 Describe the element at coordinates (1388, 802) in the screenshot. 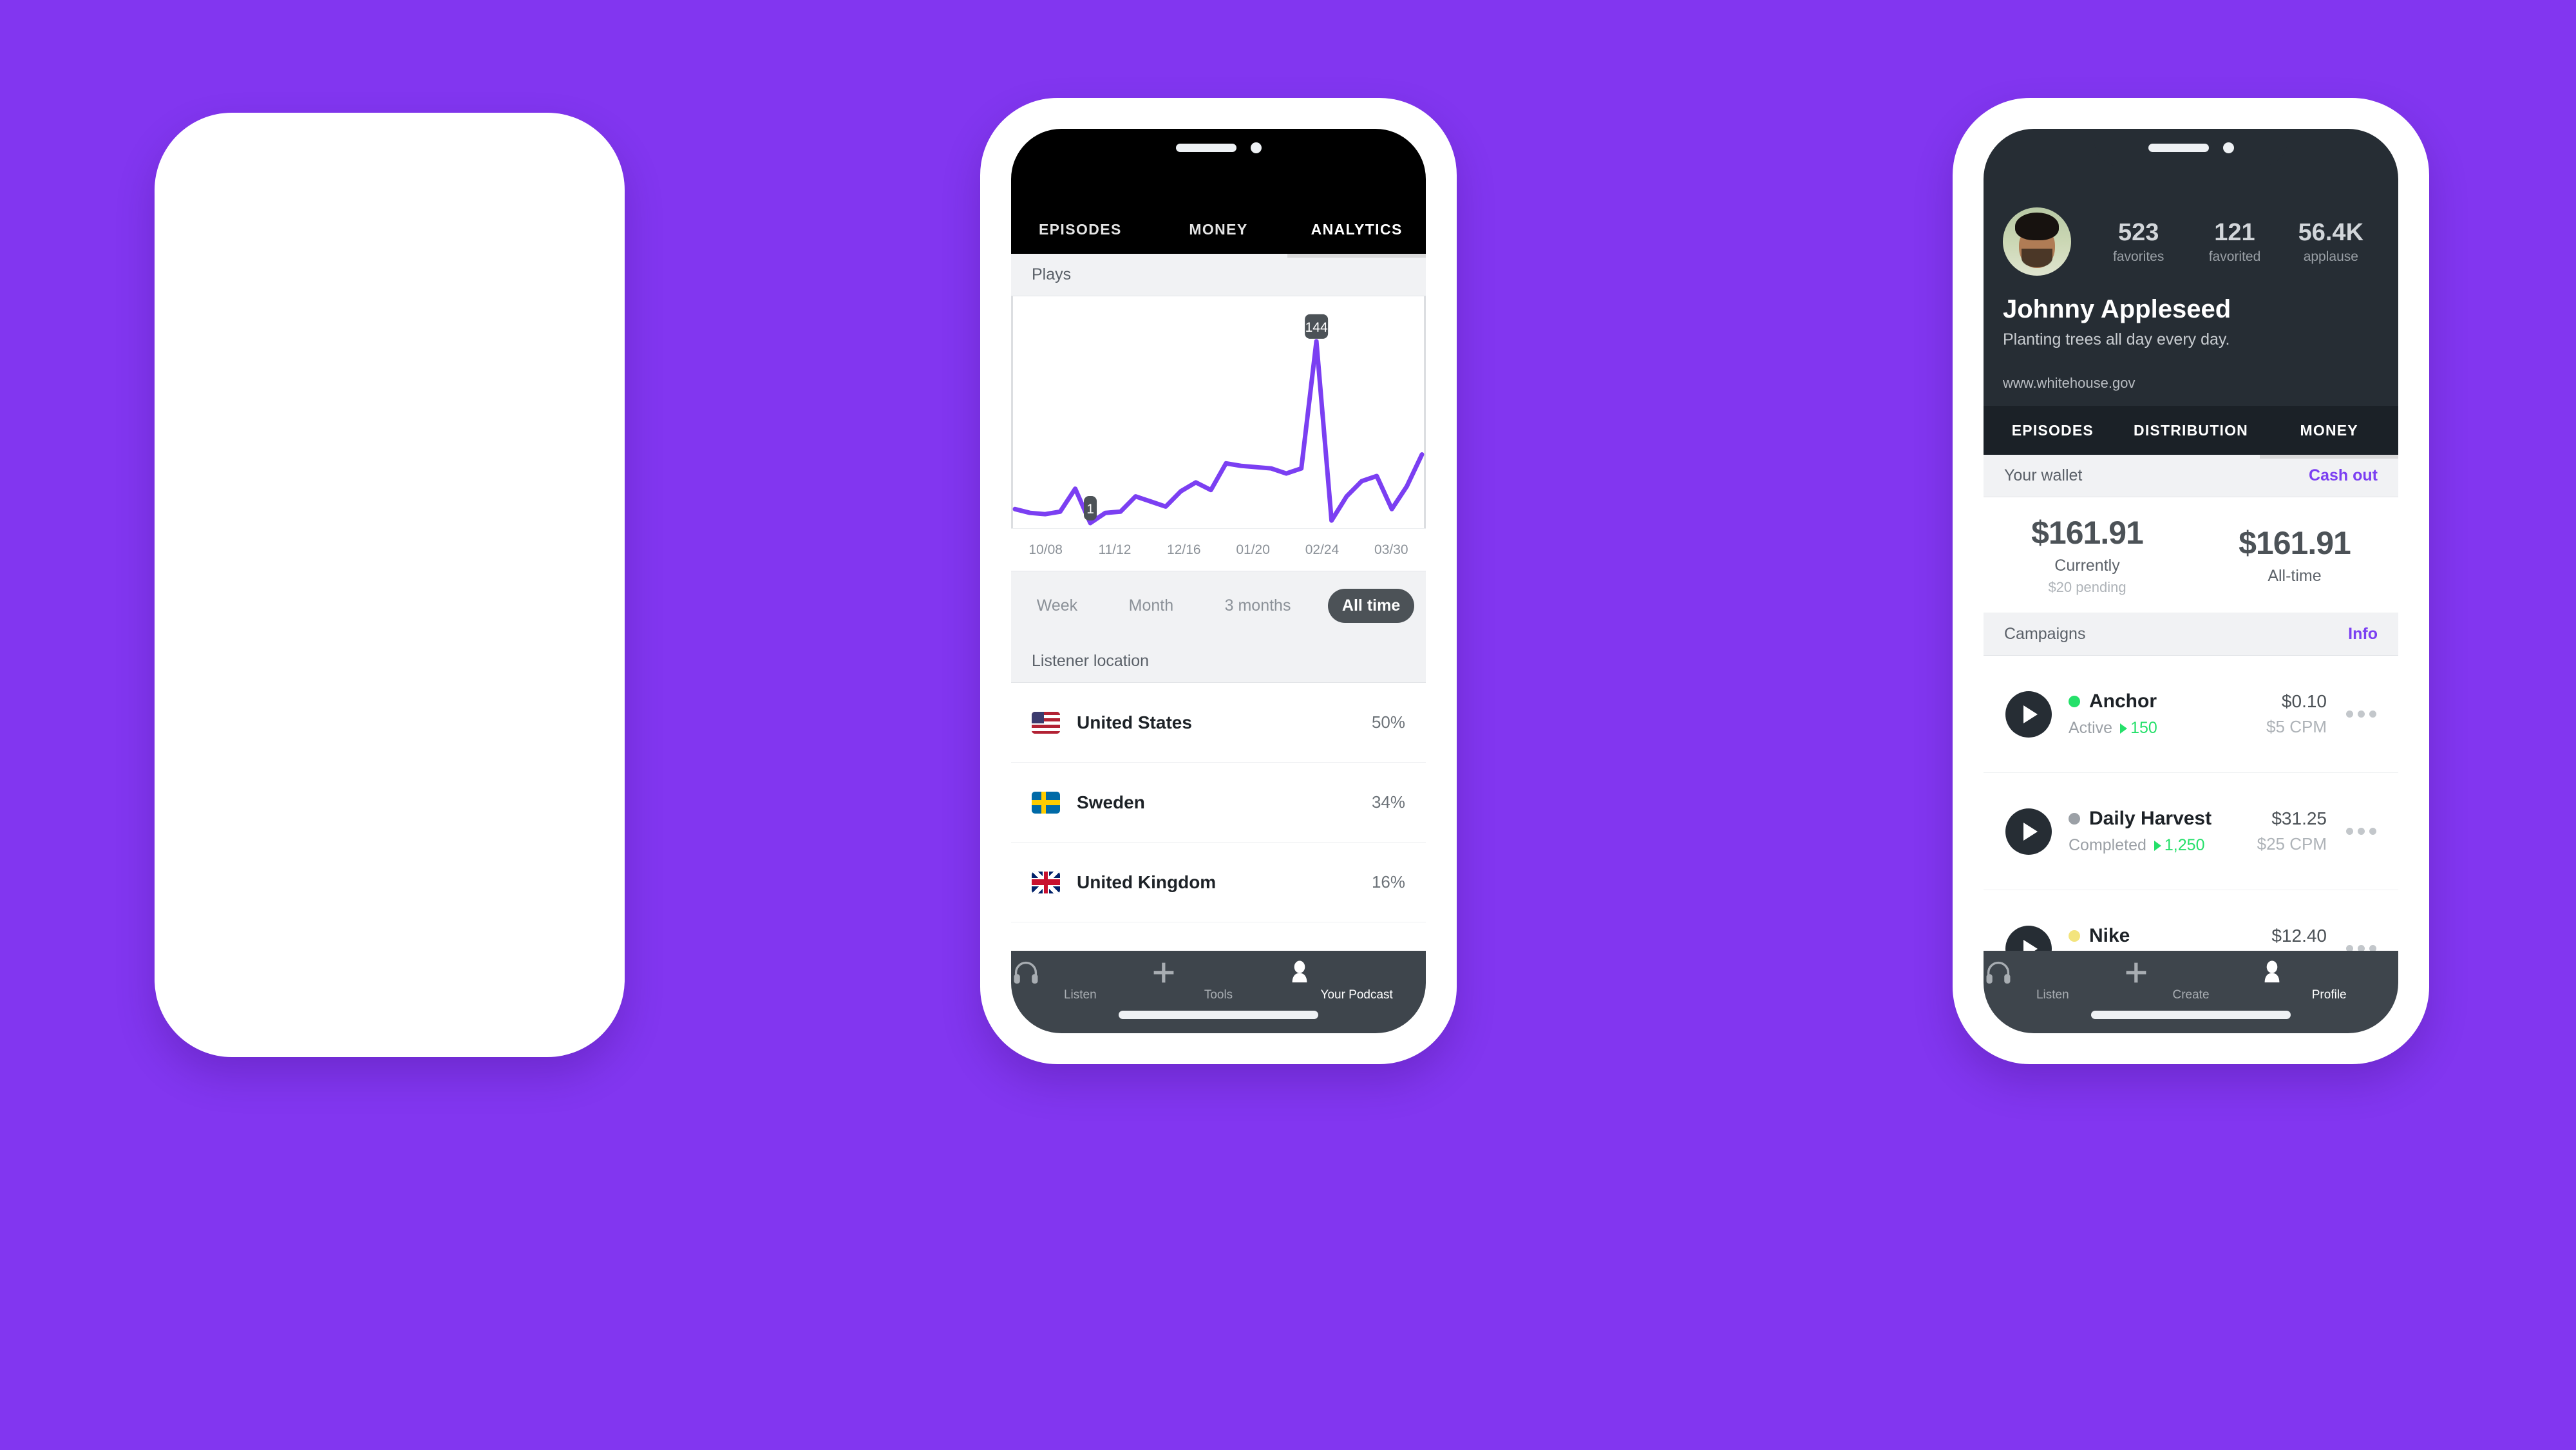

I see `location-percent: 34%` at that location.